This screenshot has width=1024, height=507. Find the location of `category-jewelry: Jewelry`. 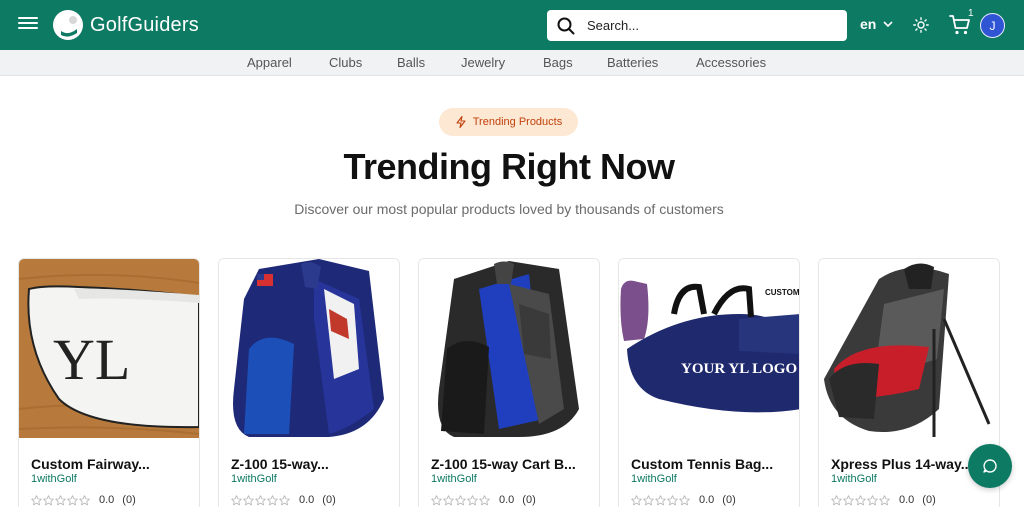

category-jewelry: Jewelry is located at coordinates (483, 62).